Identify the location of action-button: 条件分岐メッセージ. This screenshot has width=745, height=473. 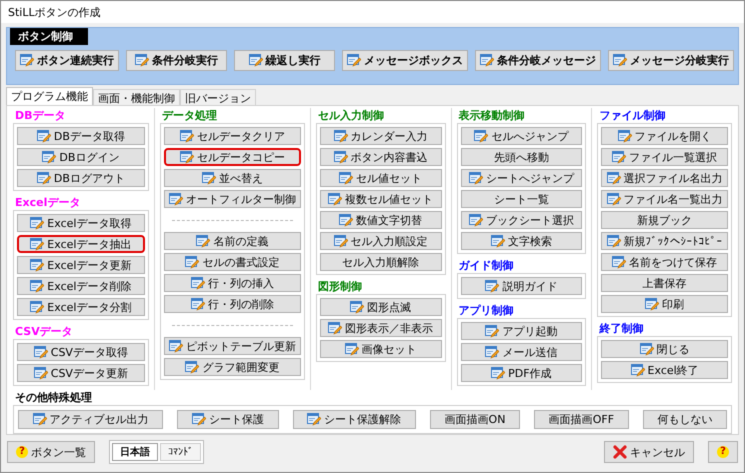
(538, 60).